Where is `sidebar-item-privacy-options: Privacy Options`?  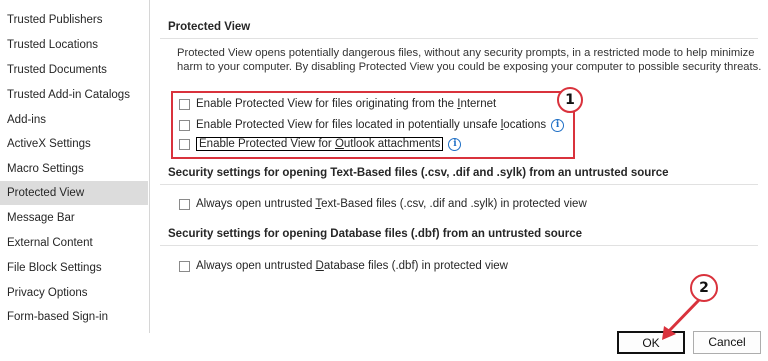
sidebar-item-privacy-options: Privacy Options is located at coordinates (74, 293).